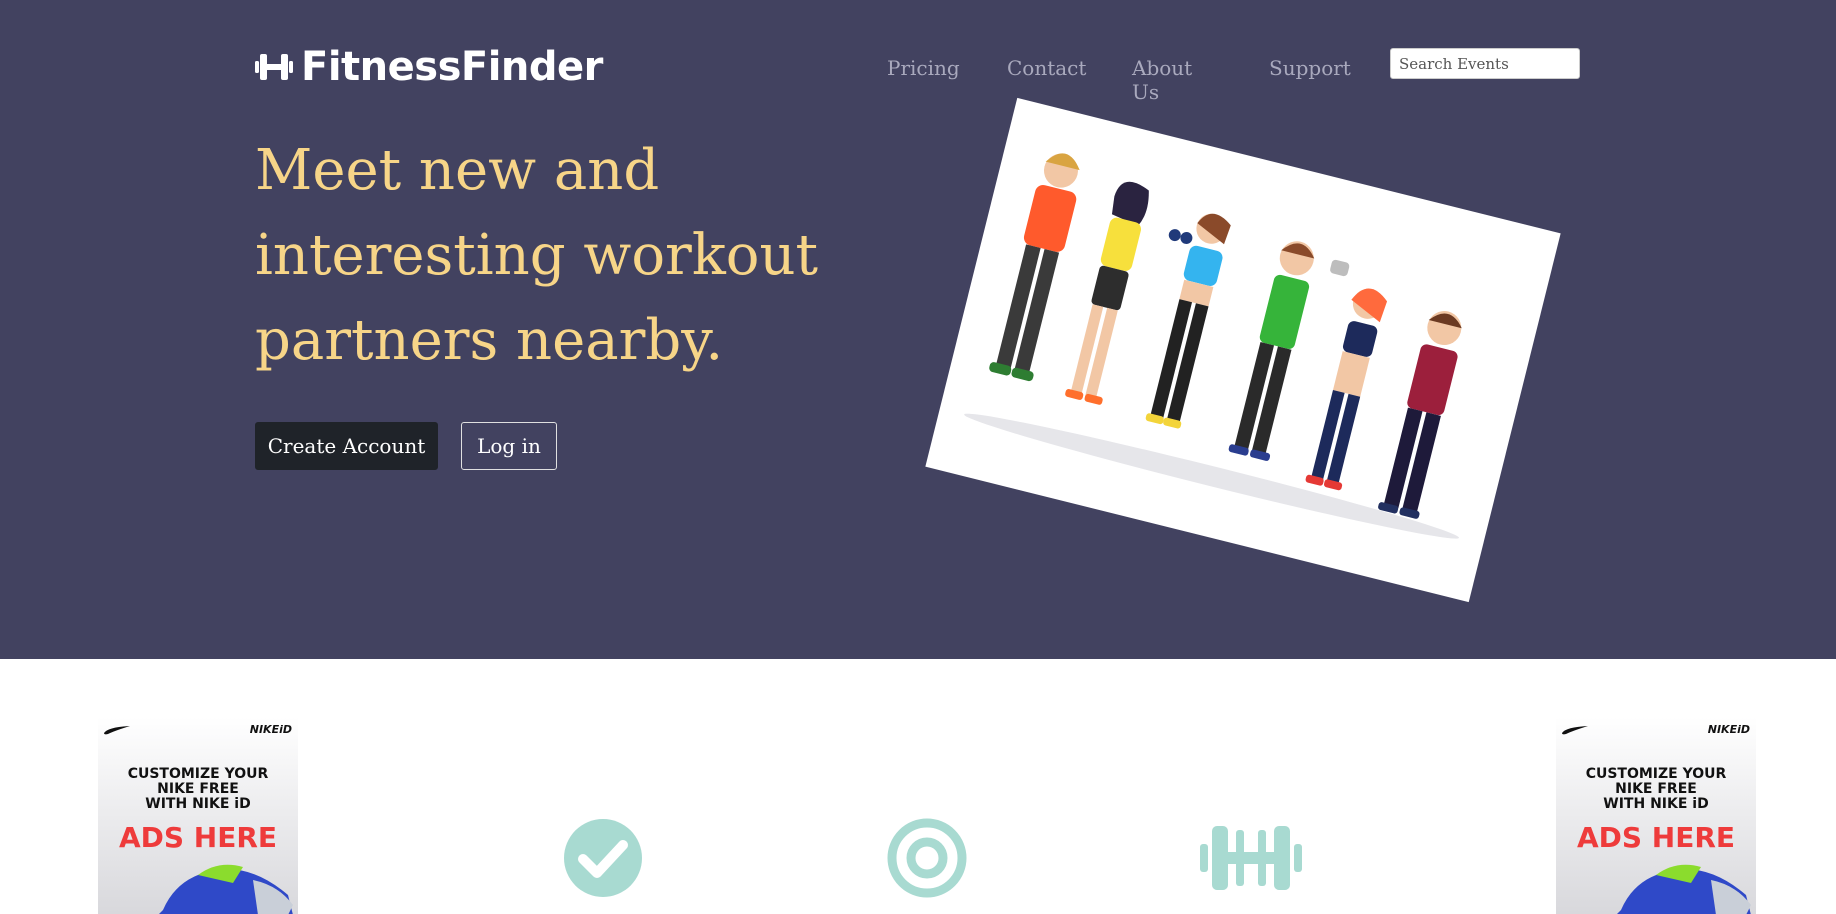 This screenshot has height=914, width=1836. Describe the element at coordinates (1046, 68) in the screenshot. I see `nav-link-contact: Contact` at that location.